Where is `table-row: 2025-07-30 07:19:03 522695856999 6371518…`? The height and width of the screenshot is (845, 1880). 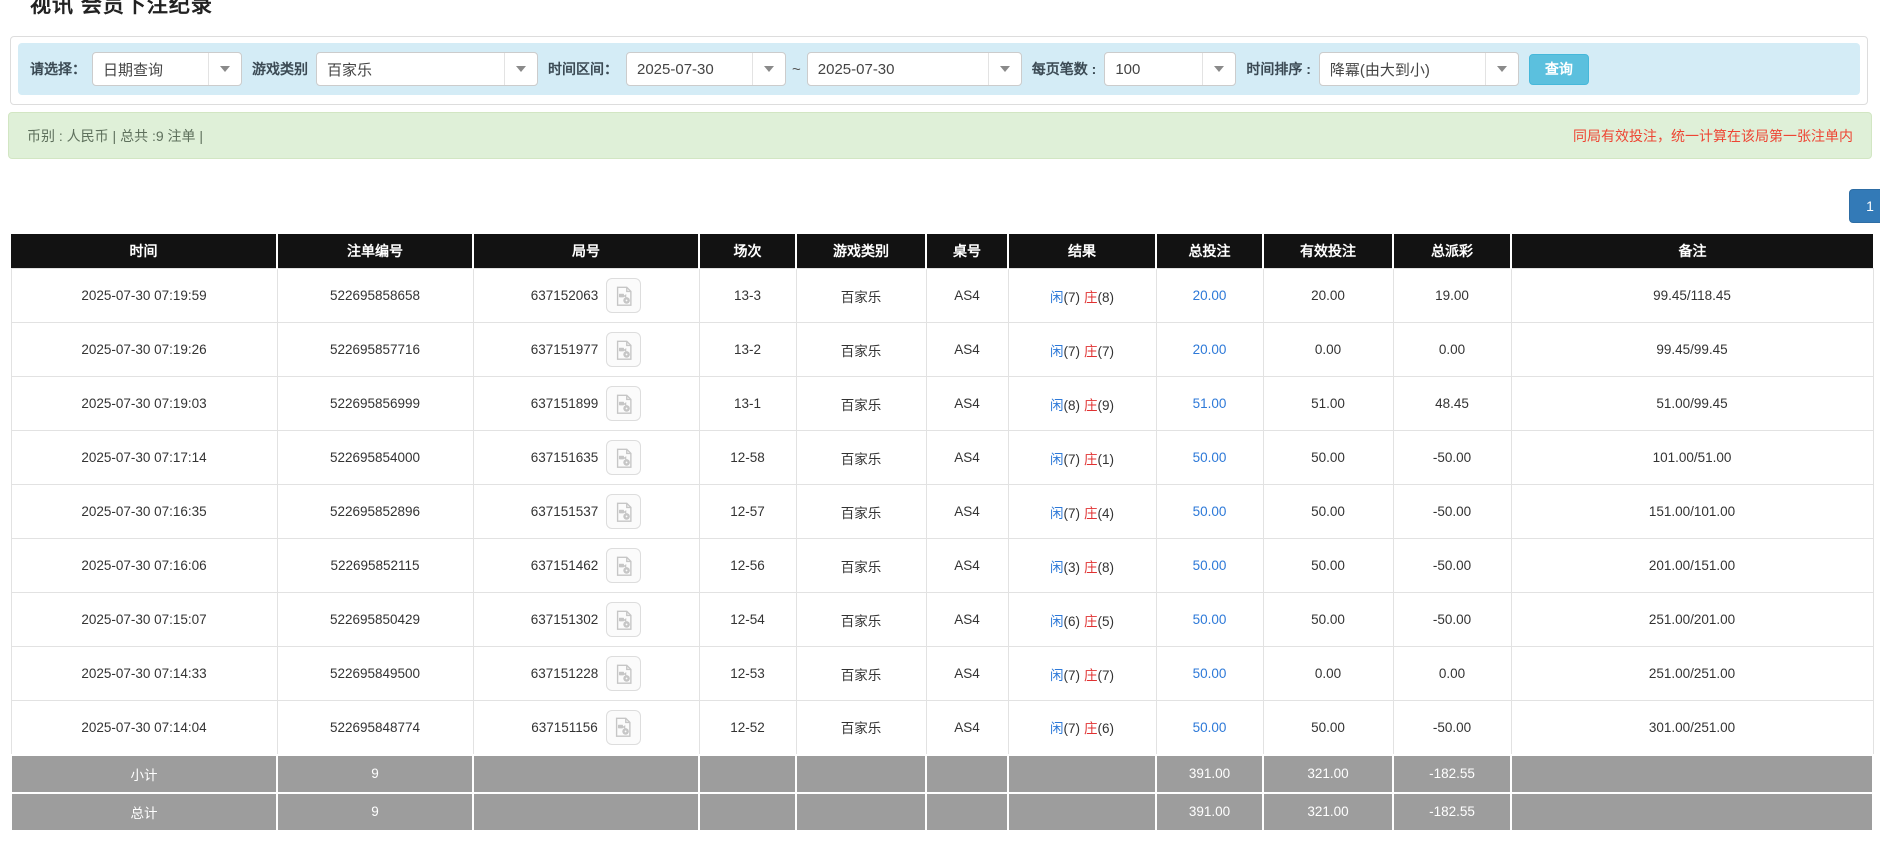
table-row: 2025-07-30 07:19:03 522695856999 6371518… is located at coordinates (942, 403).